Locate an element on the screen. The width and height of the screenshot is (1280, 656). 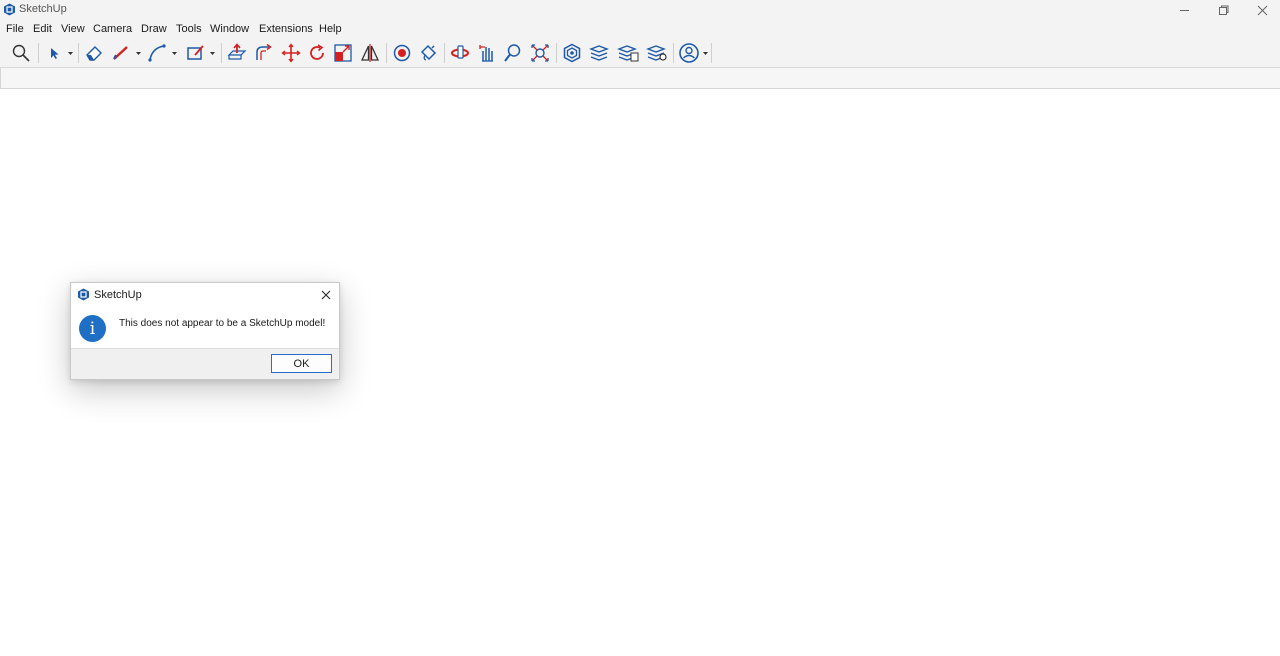
menu-help: Help is located at coordinates (330, 29).